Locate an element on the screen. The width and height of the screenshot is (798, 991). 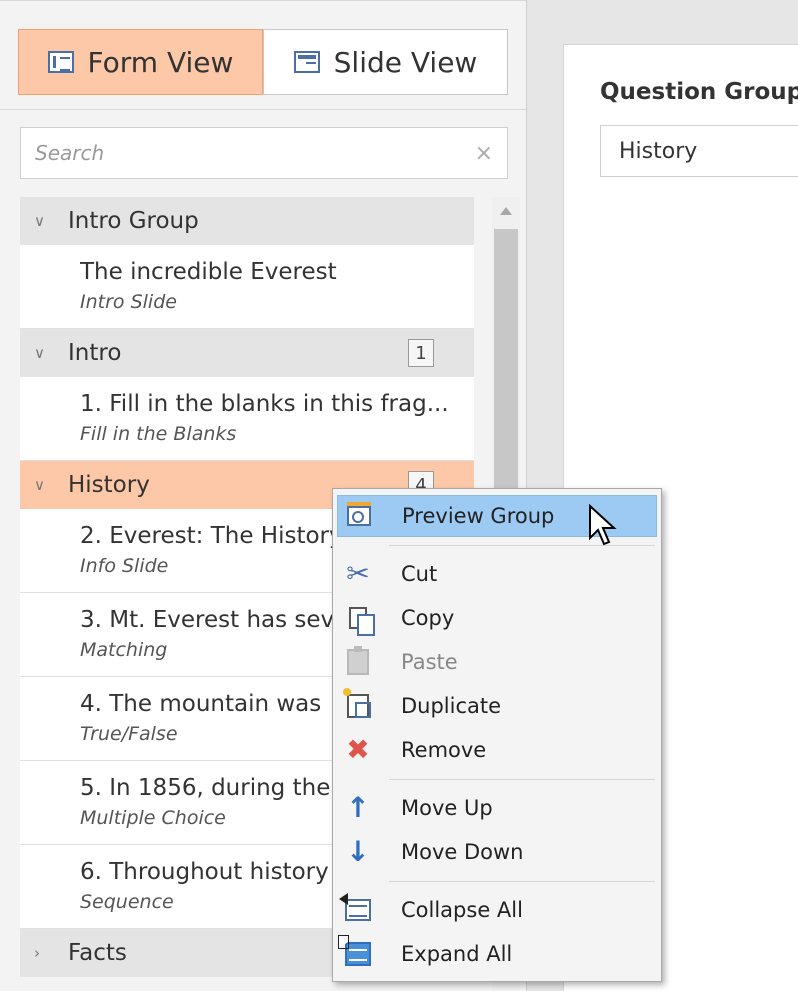
group-name: History is located at coordinates (109, 485).